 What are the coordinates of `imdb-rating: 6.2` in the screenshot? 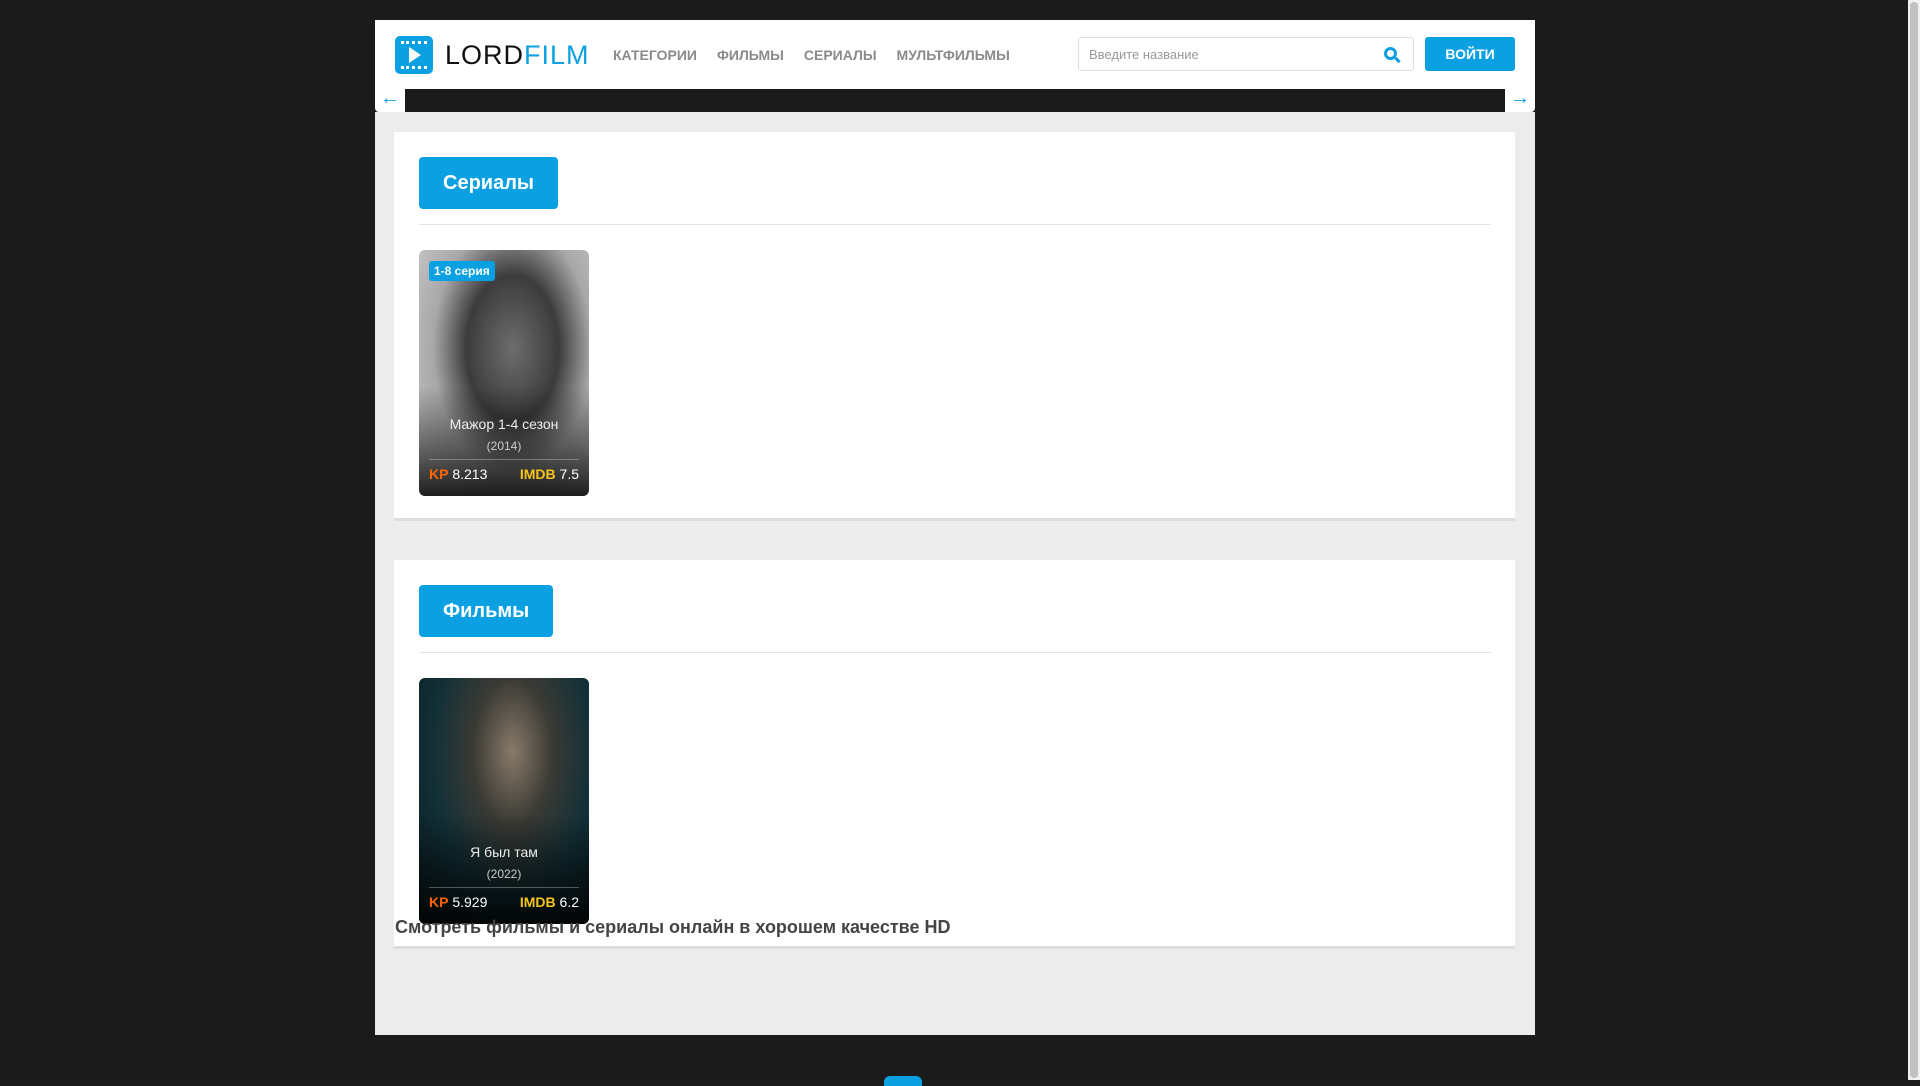 It's located at (569, 902).